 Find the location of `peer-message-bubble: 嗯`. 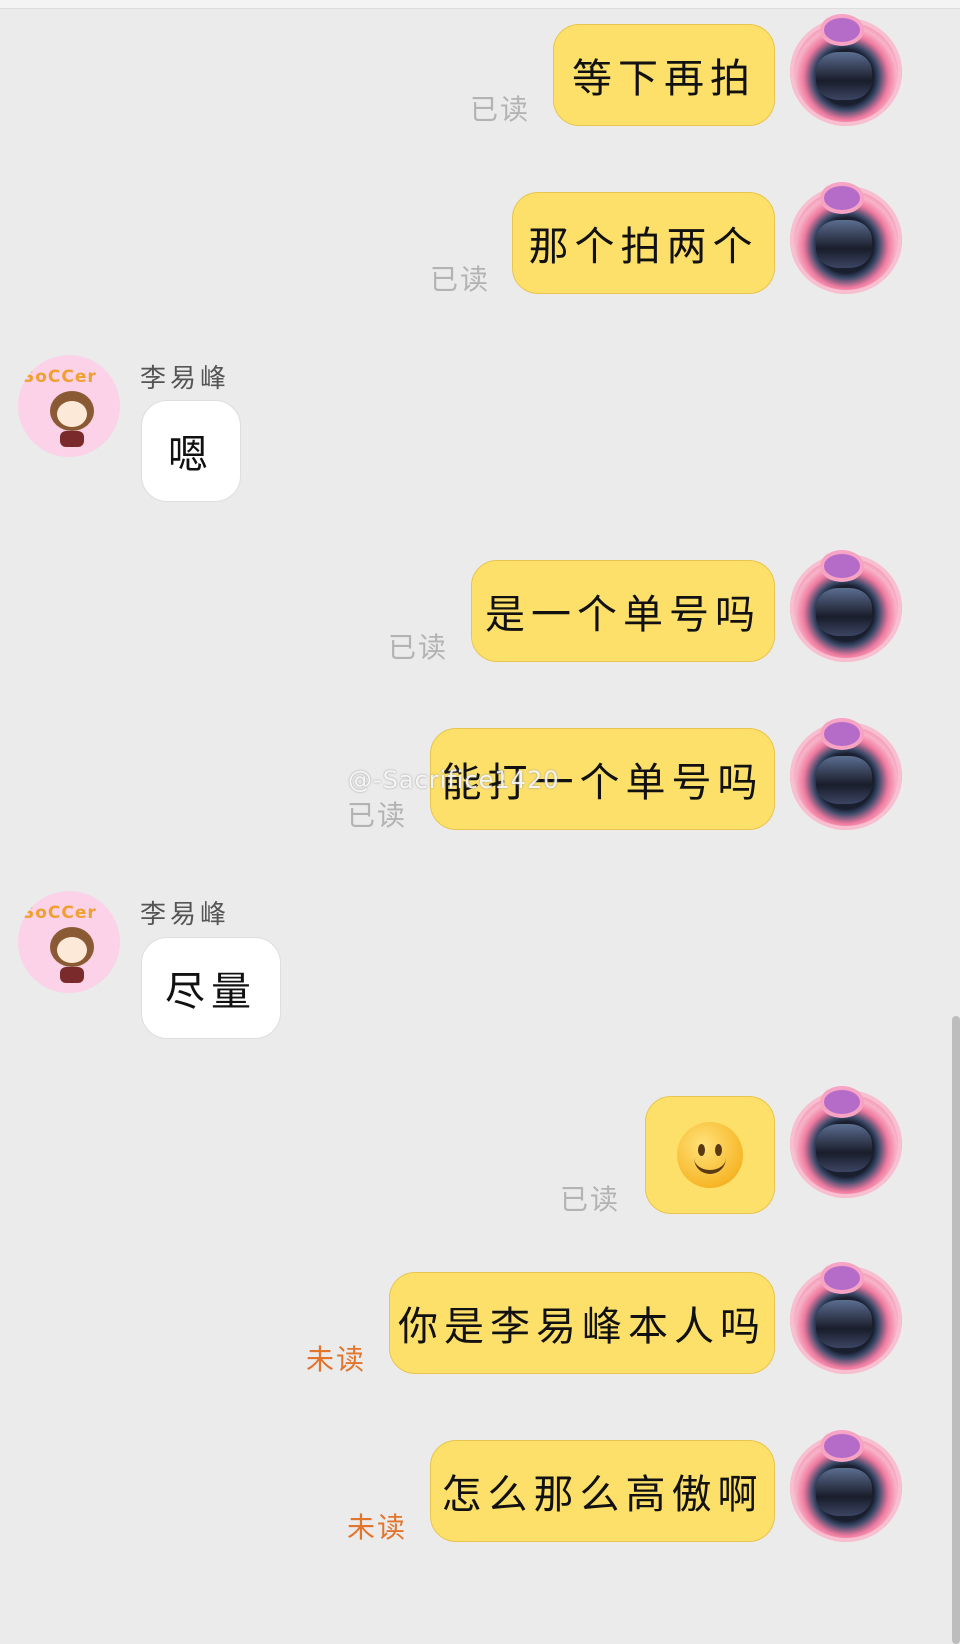

peer-message-bubble: 嗯 is located at coordinates (191, 451).